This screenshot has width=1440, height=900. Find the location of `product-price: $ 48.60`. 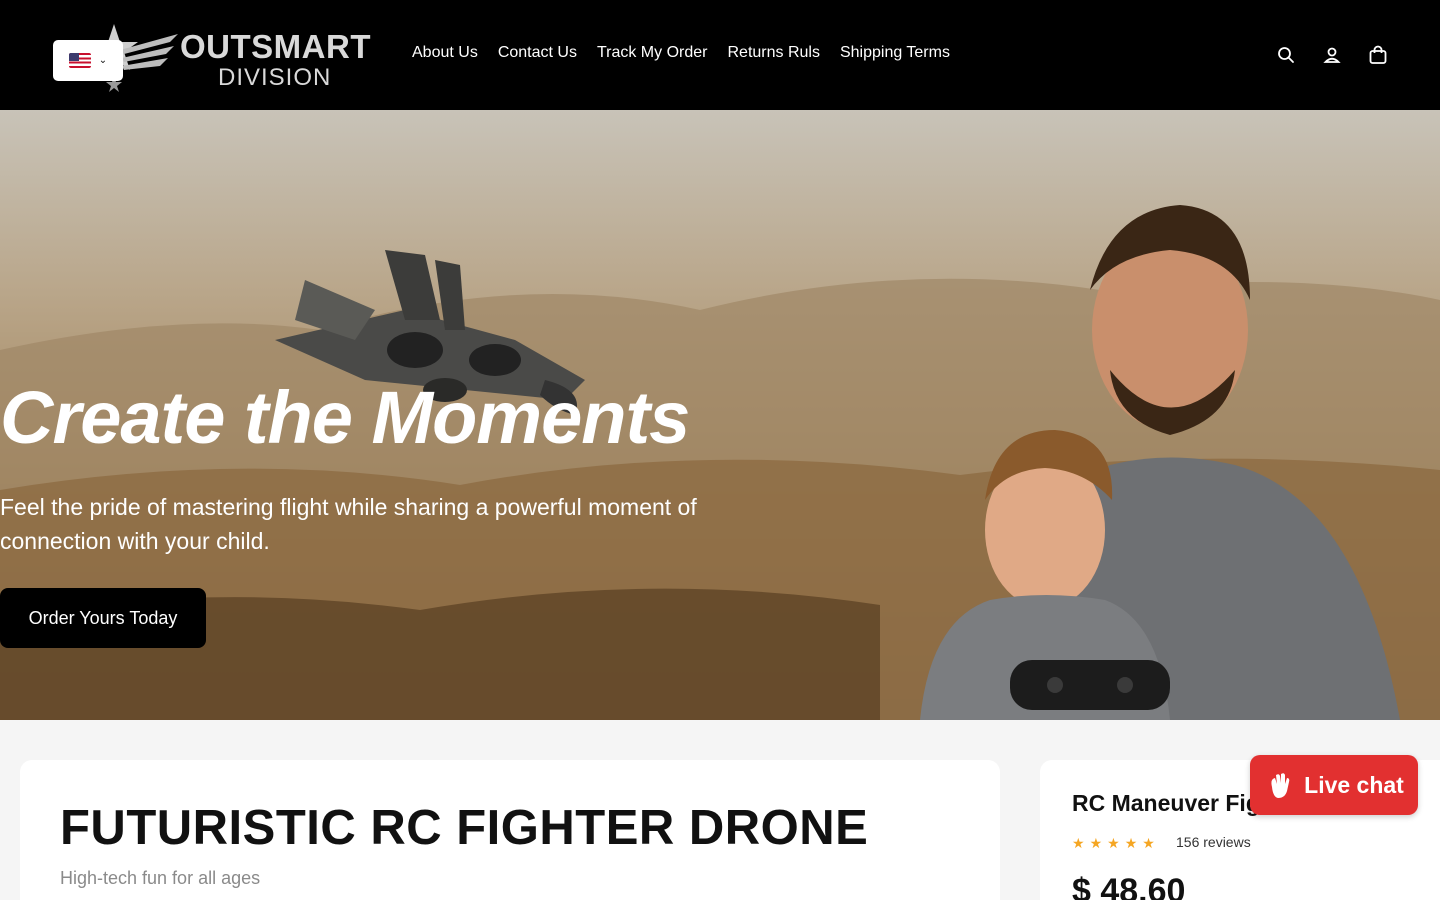

product-price: $ 48.60 is located at coordinates (1129, 886).